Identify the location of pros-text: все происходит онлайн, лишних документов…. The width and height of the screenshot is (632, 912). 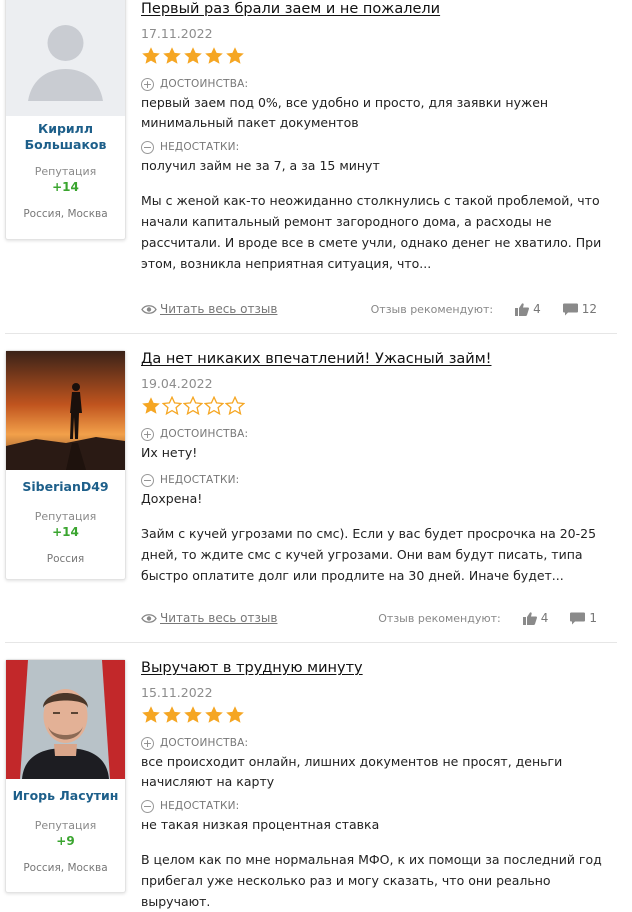
(352, 771).